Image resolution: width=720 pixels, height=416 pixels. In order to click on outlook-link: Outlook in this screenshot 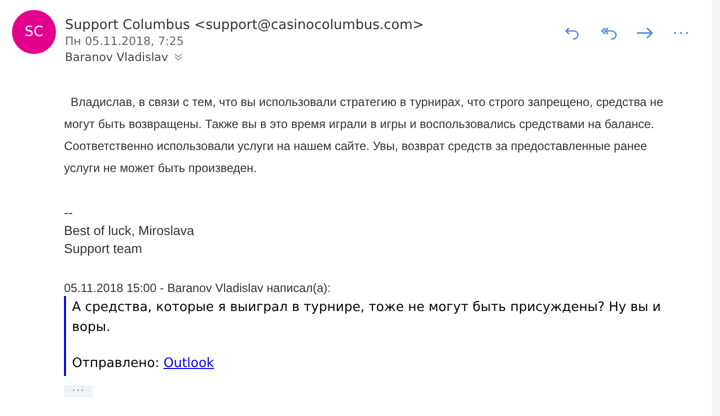, I will do `click(188, 363)`.